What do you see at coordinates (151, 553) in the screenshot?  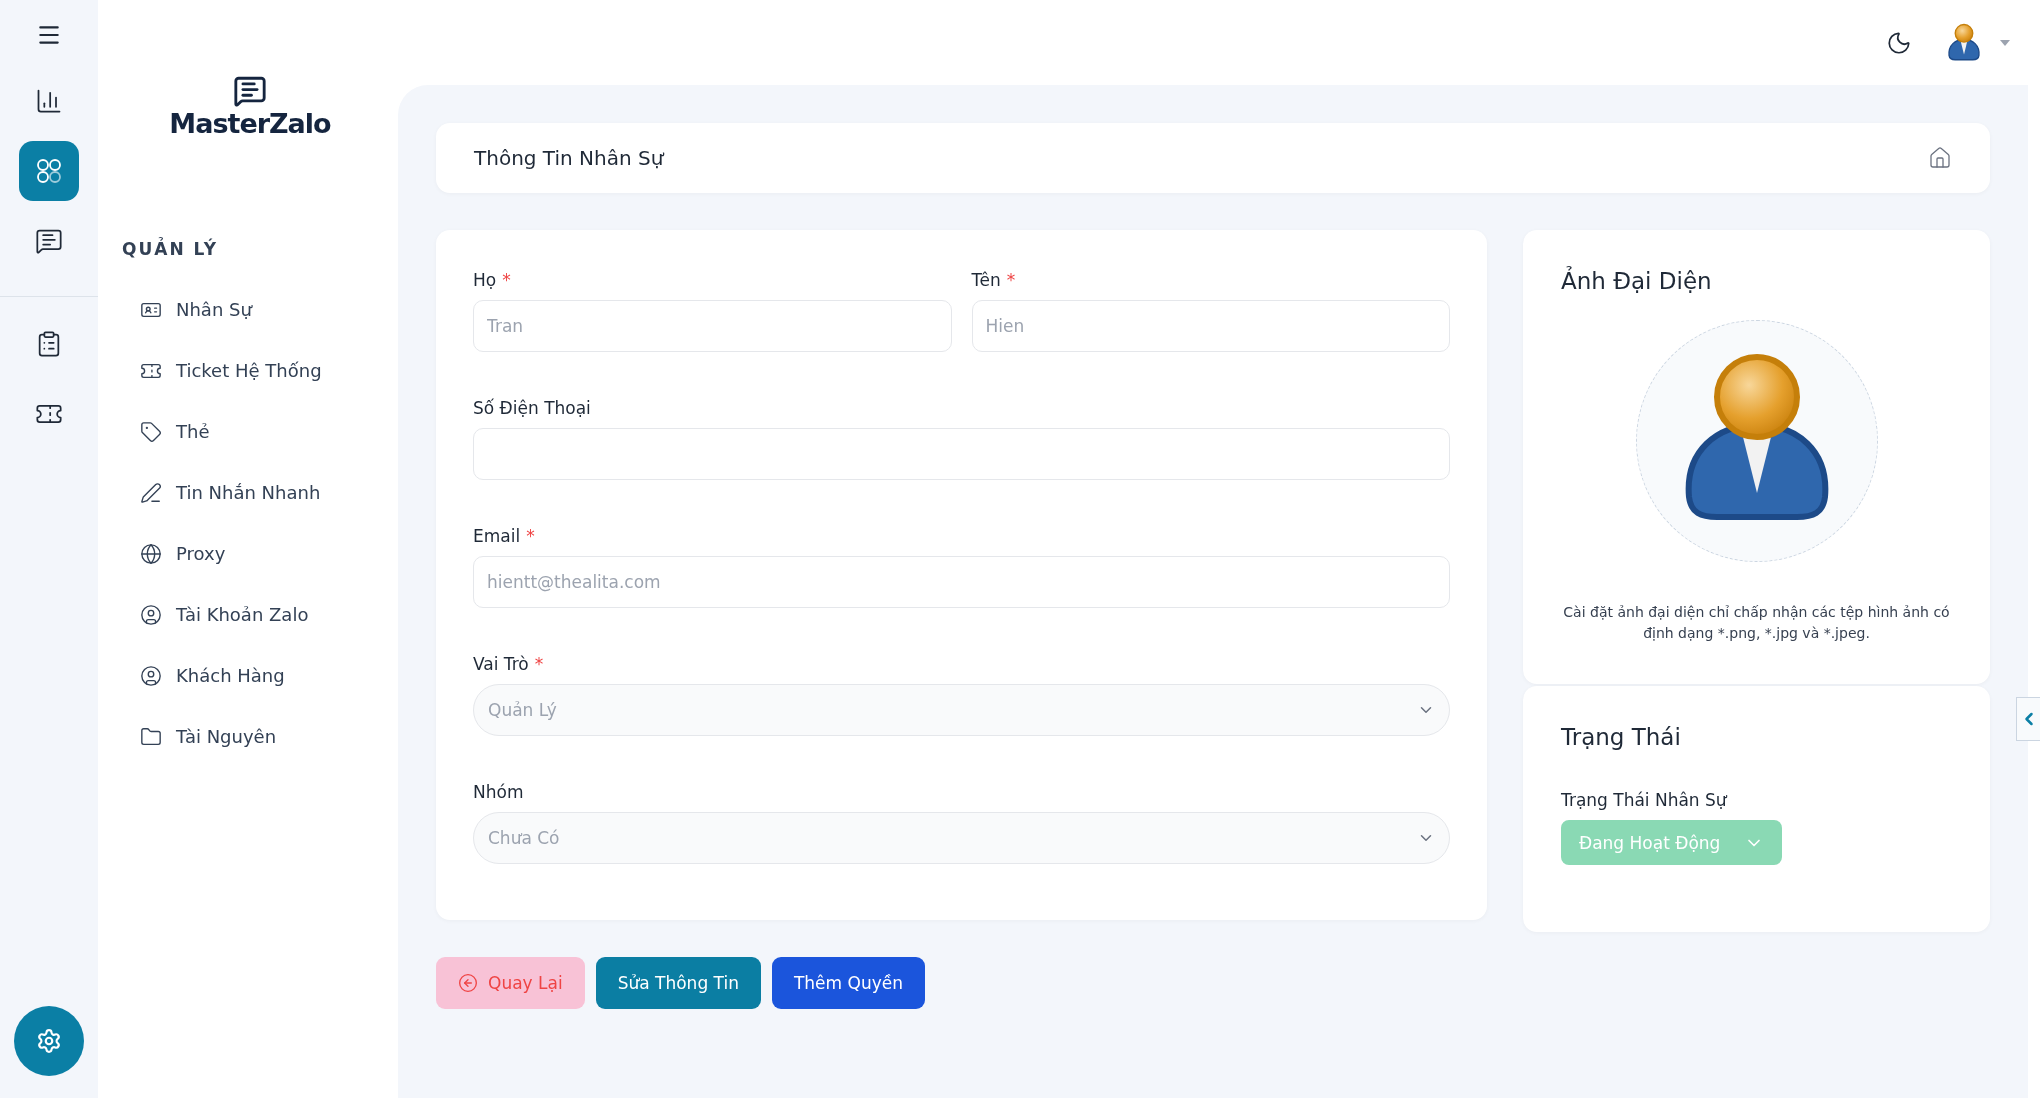 I see `globe-icon` at bounding box center [151, 553].